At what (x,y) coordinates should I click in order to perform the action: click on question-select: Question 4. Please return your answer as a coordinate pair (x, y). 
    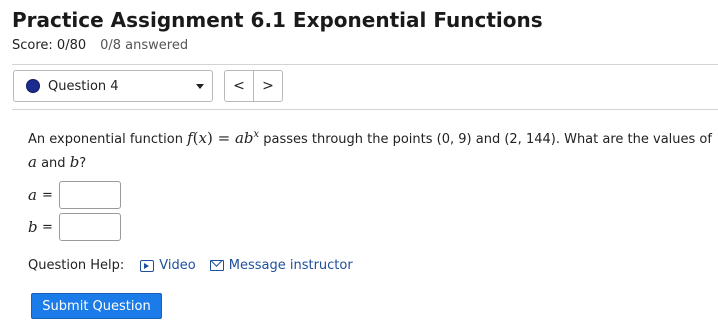
    Looking at the image, I should click on (113, 86).